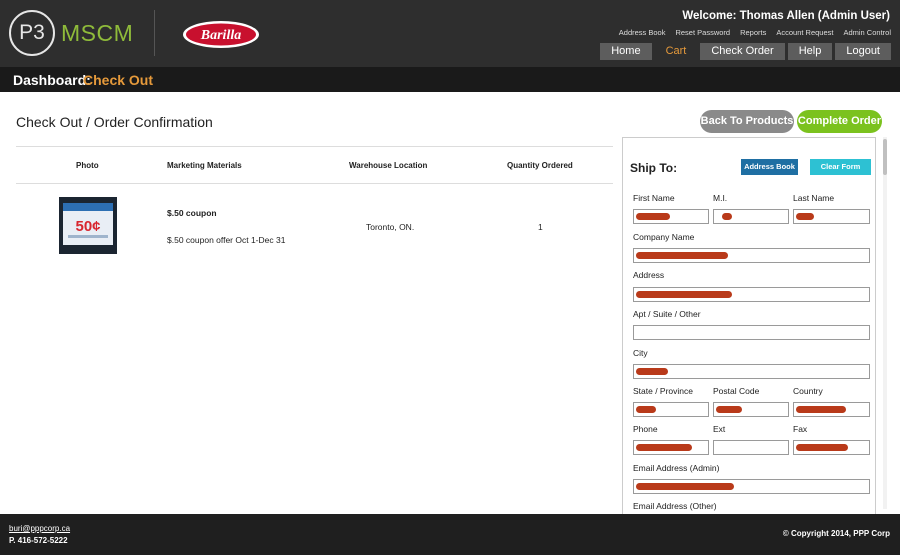 Image resolution: width=900 pixels, height=555 pixels. Describe the element at coordinates (114, 122) in the screenshot. I see `page-title: Check Out / Order Confirmation` at that location.